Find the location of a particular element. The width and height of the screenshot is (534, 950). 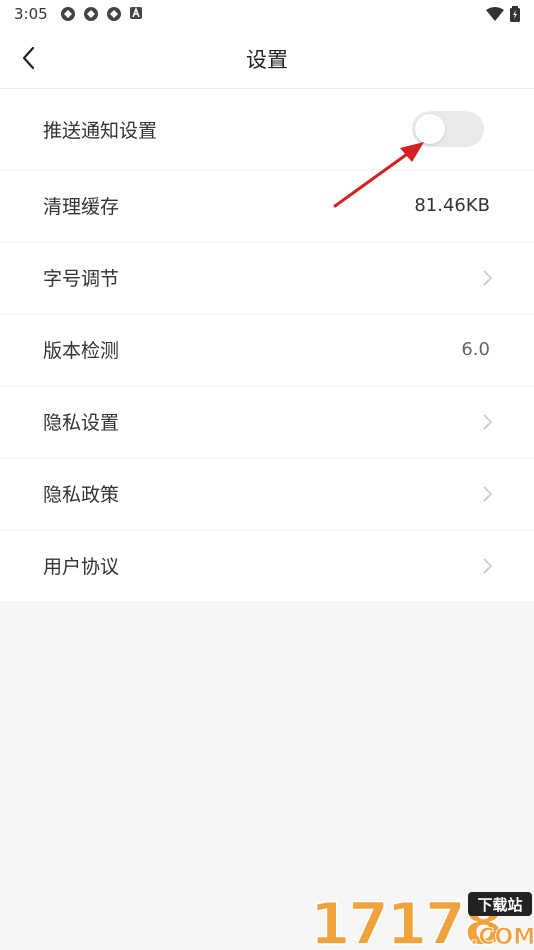

page-title: 设置 is located at coordinates (267, 60).